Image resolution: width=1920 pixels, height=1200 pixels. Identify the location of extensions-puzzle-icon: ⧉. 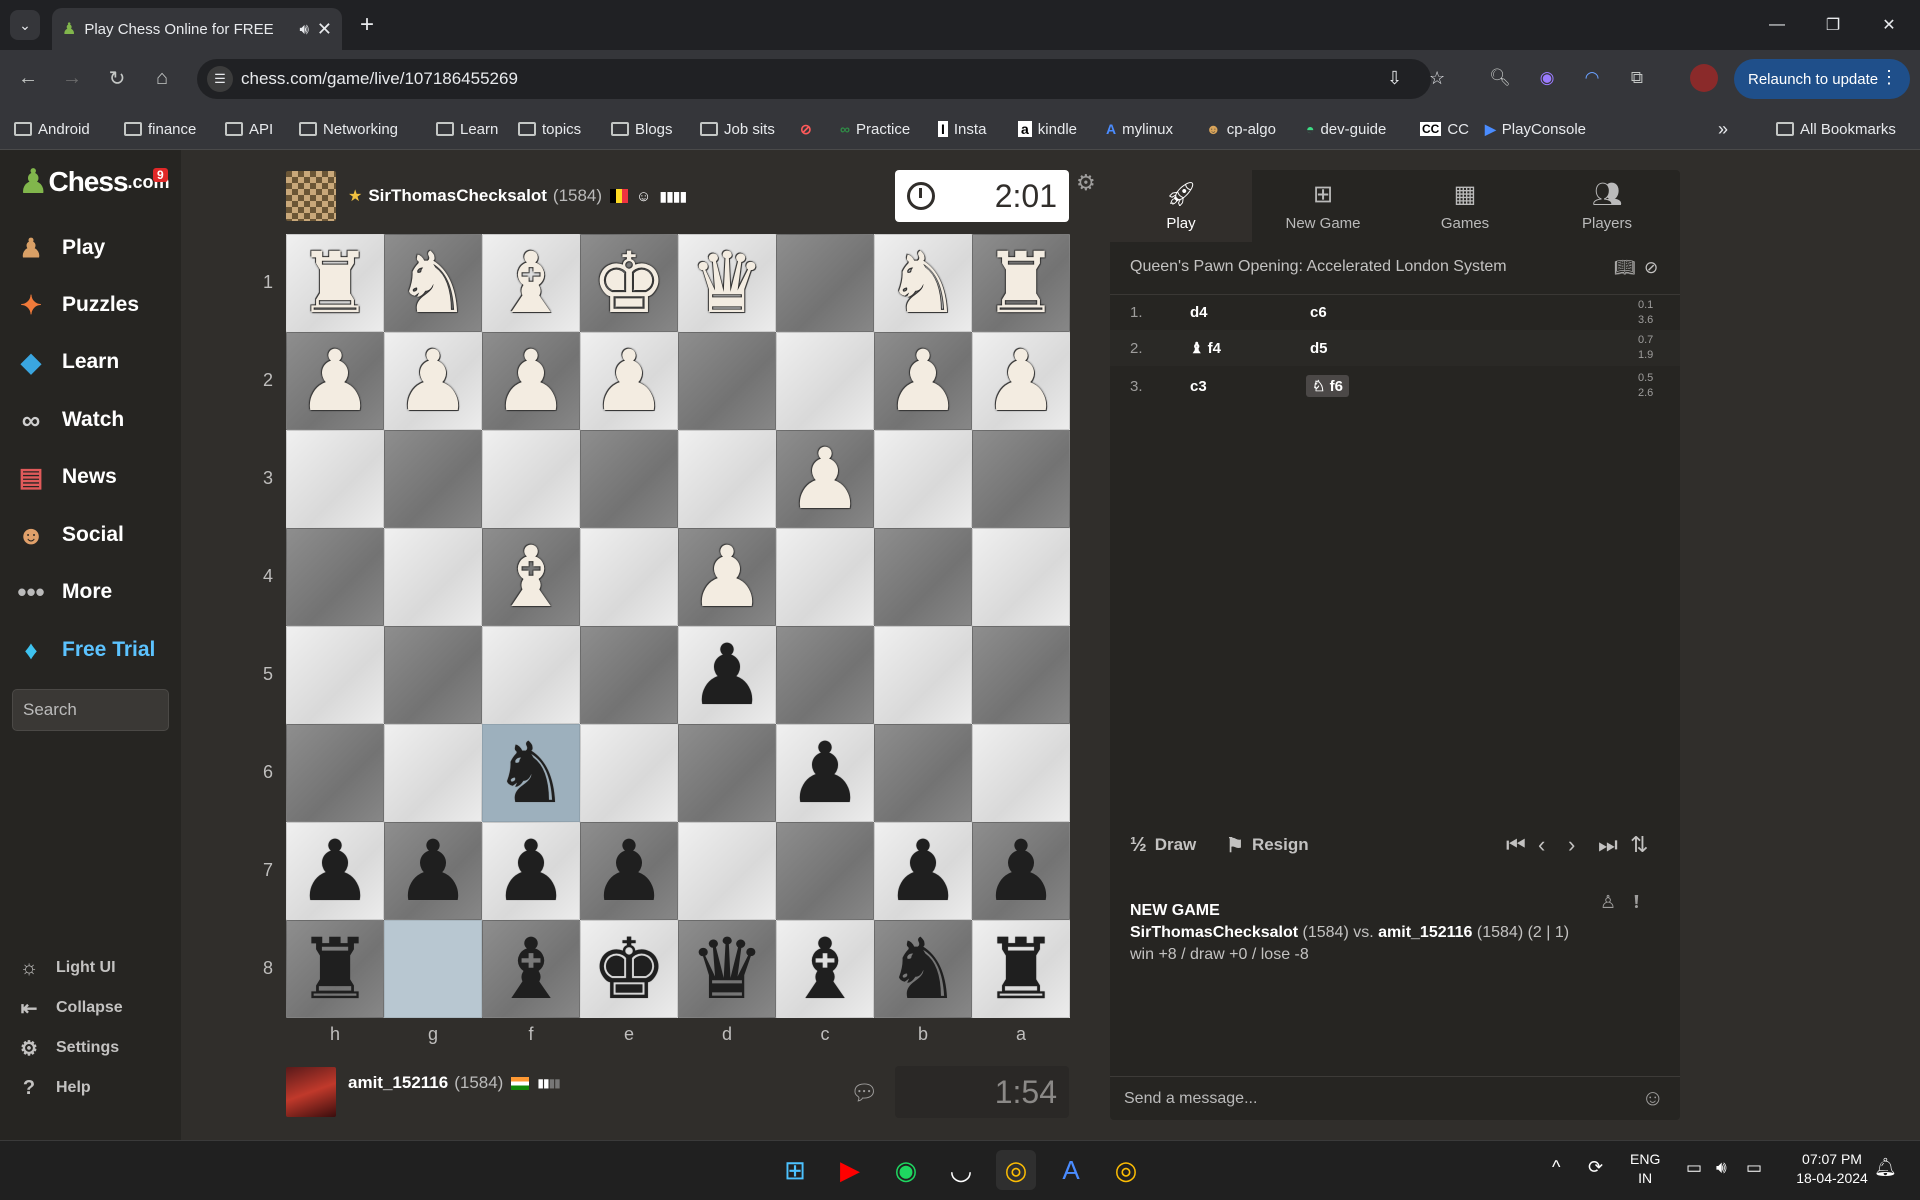
(1637, 78).